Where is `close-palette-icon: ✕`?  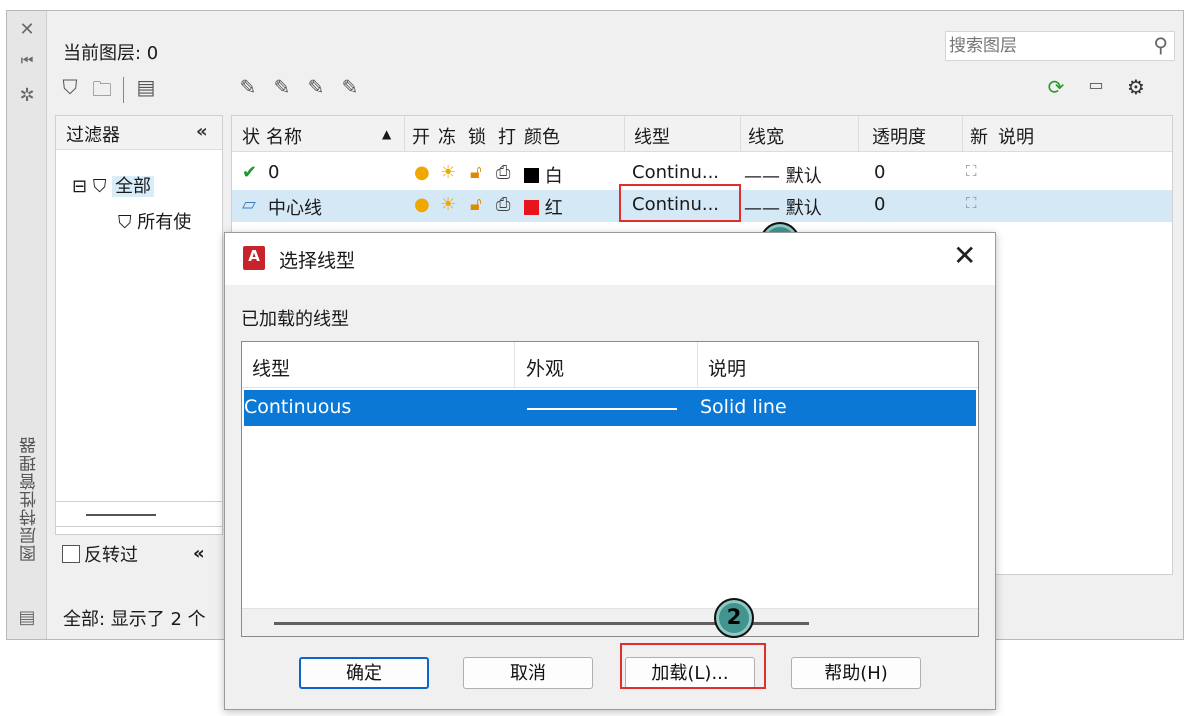
close-palette-icon: ✕ is located at coordinates (27, 29).